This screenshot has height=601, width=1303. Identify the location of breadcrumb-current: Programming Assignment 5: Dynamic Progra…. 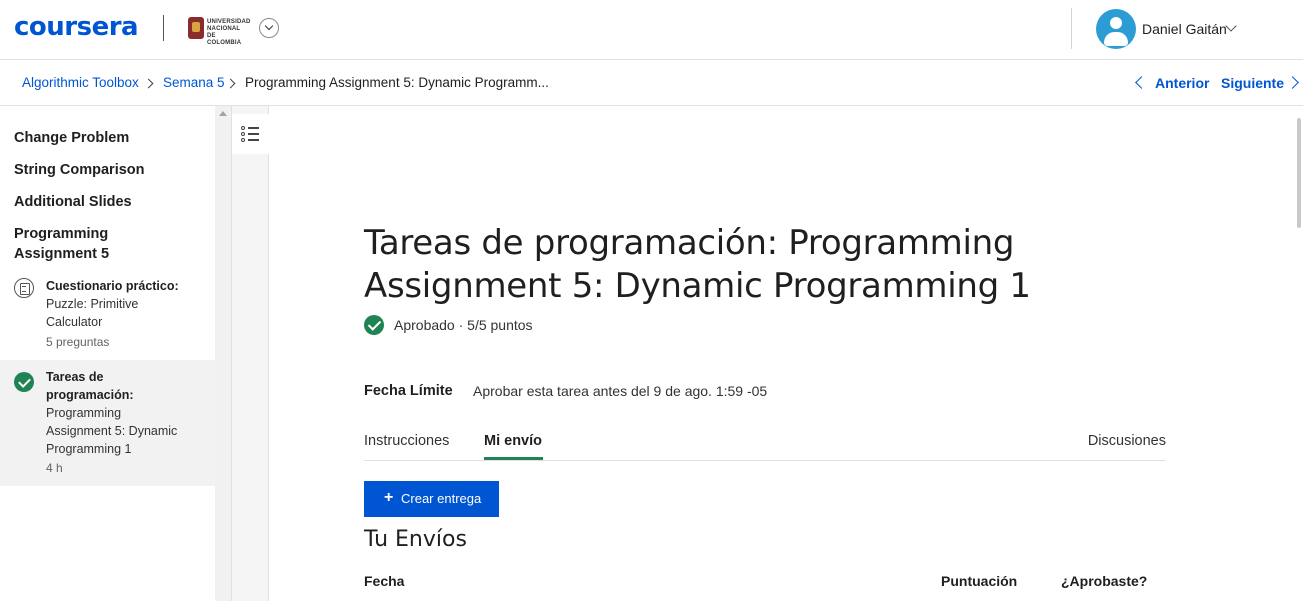
(397, 82).